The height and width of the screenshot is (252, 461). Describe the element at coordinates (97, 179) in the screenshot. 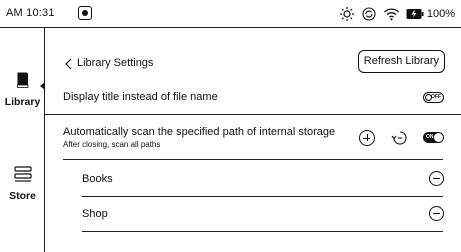

I see `path-item-books: Books` at that location.